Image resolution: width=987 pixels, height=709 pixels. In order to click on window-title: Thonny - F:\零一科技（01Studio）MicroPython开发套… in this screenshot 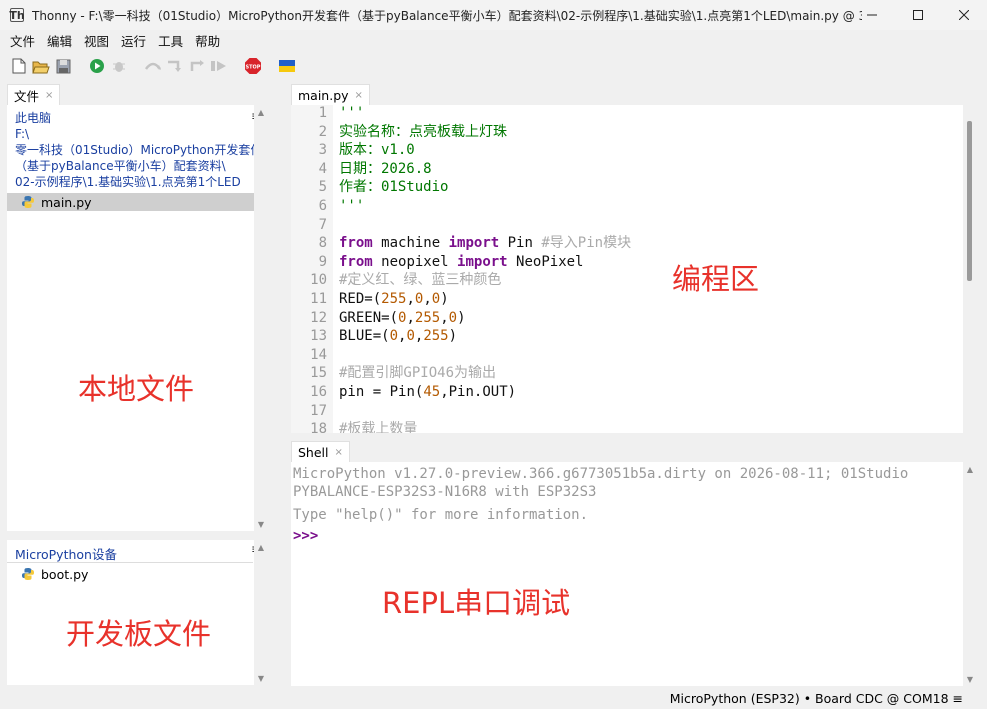, I will do `click(447, 15)`.